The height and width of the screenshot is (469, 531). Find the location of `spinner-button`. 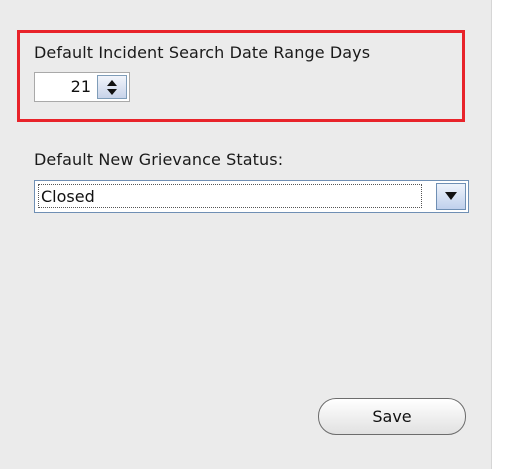

spinner-button is located at coordinates (112, 87).